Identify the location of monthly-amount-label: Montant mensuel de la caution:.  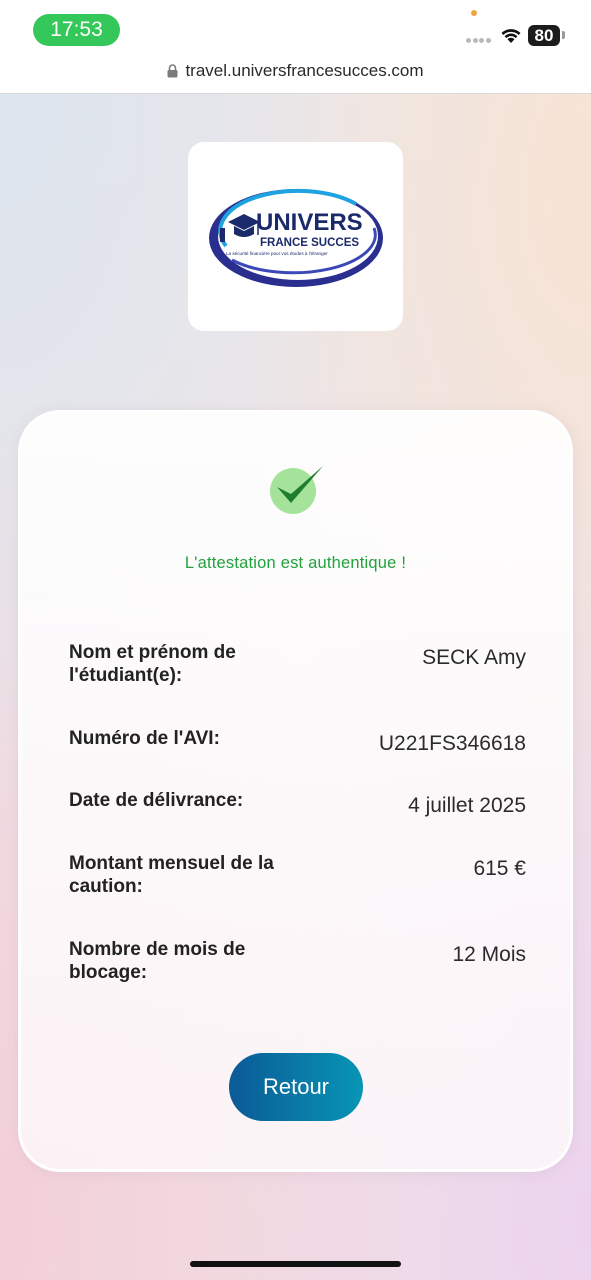
(171, 875).